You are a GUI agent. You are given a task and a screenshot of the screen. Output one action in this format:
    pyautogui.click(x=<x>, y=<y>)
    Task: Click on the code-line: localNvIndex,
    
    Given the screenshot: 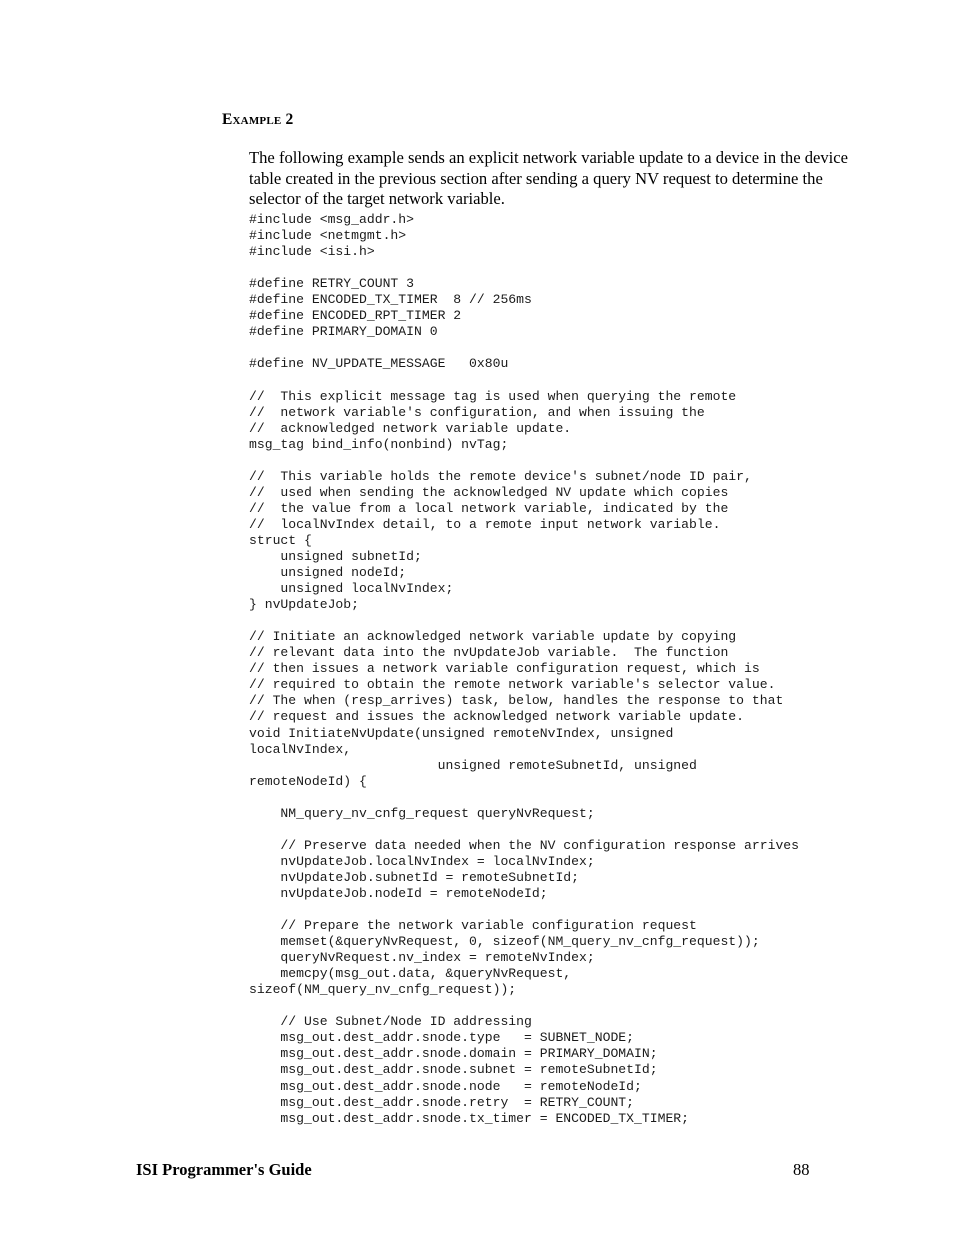 What is the action you would take?
    pyautogui.click(x=300, y=749)
    